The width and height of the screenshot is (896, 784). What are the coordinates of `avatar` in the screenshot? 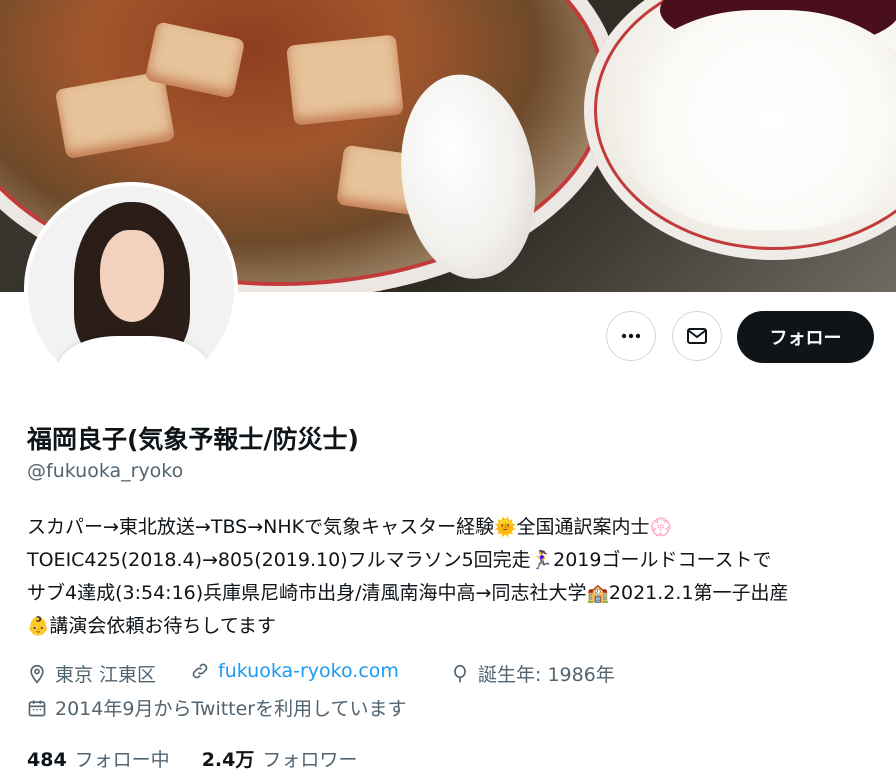 It's located at (131, 289).